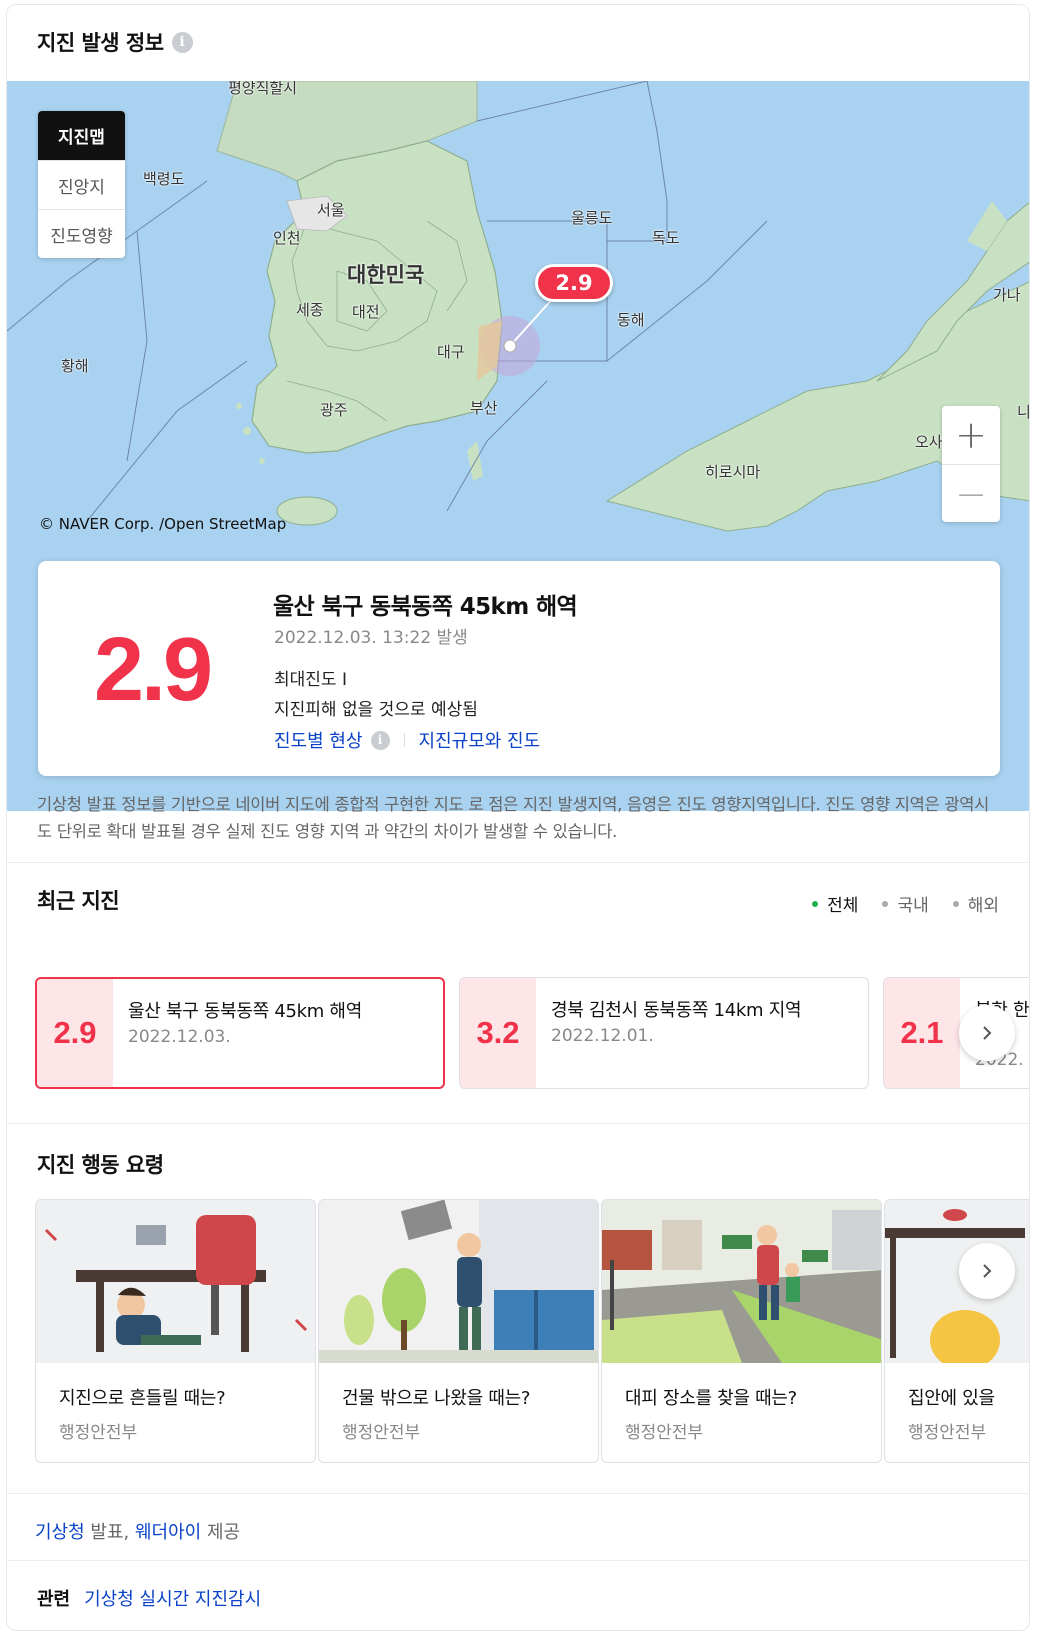 This screenshot has width=1064, height=1638. I want to click on provider-weatheri-link: 웨더아이, so click(168, 1532).